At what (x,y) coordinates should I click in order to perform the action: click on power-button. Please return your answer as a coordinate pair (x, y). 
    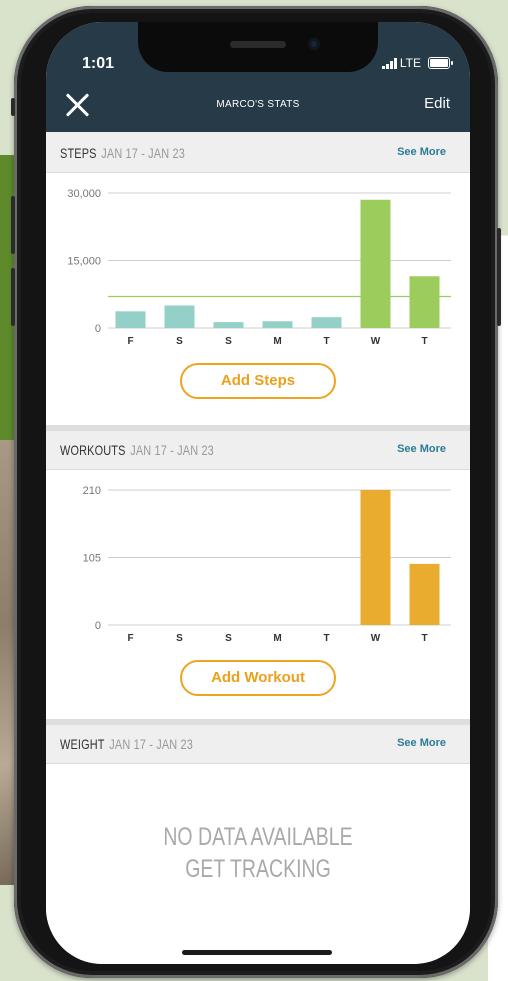
    Looking at the image, I should click on (499, 277).